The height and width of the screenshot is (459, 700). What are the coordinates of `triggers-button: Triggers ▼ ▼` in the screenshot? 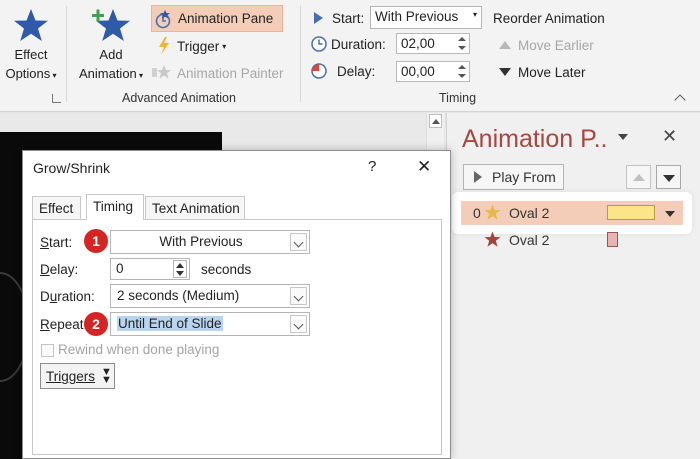 It's located at (77, 376).